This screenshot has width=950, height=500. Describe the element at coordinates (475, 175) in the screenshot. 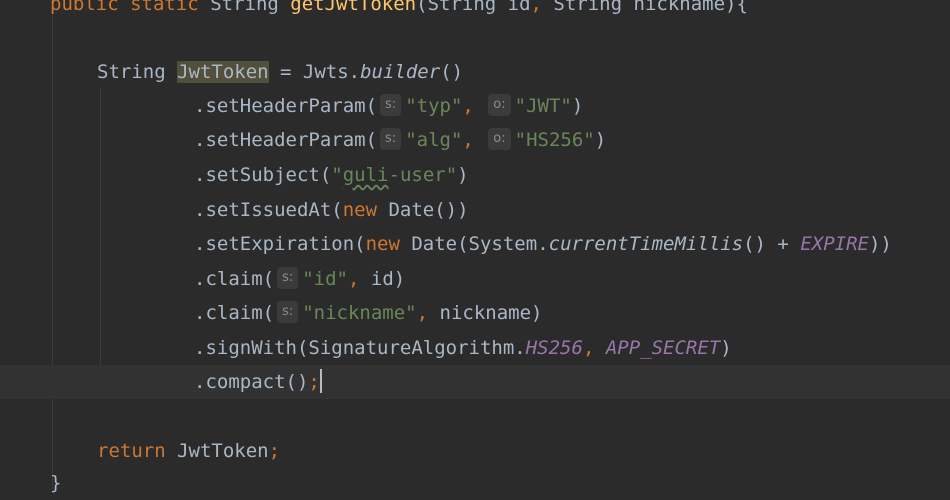

I see `code-line-subject: .setSubject("guli-user")` at that location.